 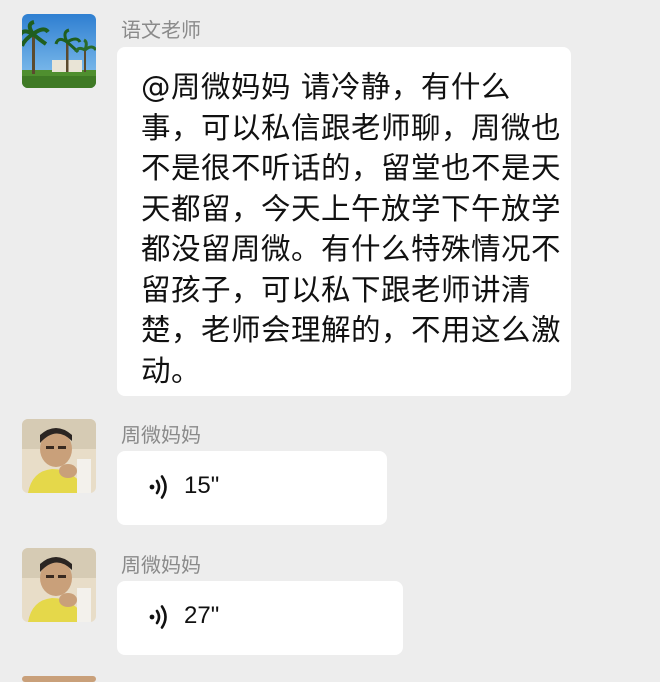 I want to click on voice-message-bubble: 15", so click(x=252, y=488).